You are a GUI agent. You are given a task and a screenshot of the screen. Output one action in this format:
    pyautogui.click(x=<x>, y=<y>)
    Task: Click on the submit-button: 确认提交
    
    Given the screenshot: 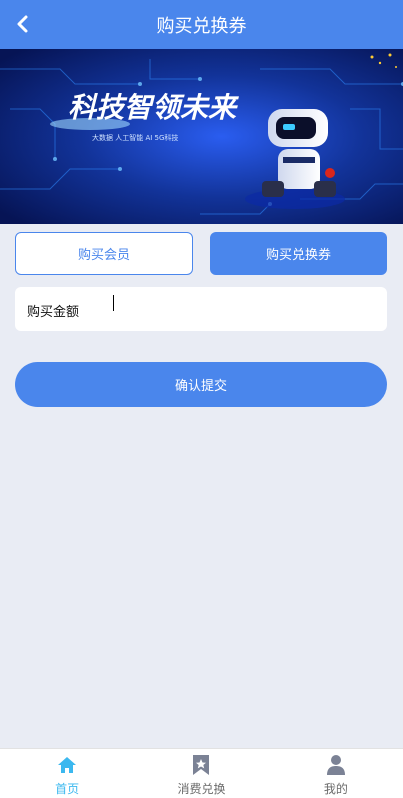 What is the action you would take?
    pyautogui.click(x=201, y=384)
    